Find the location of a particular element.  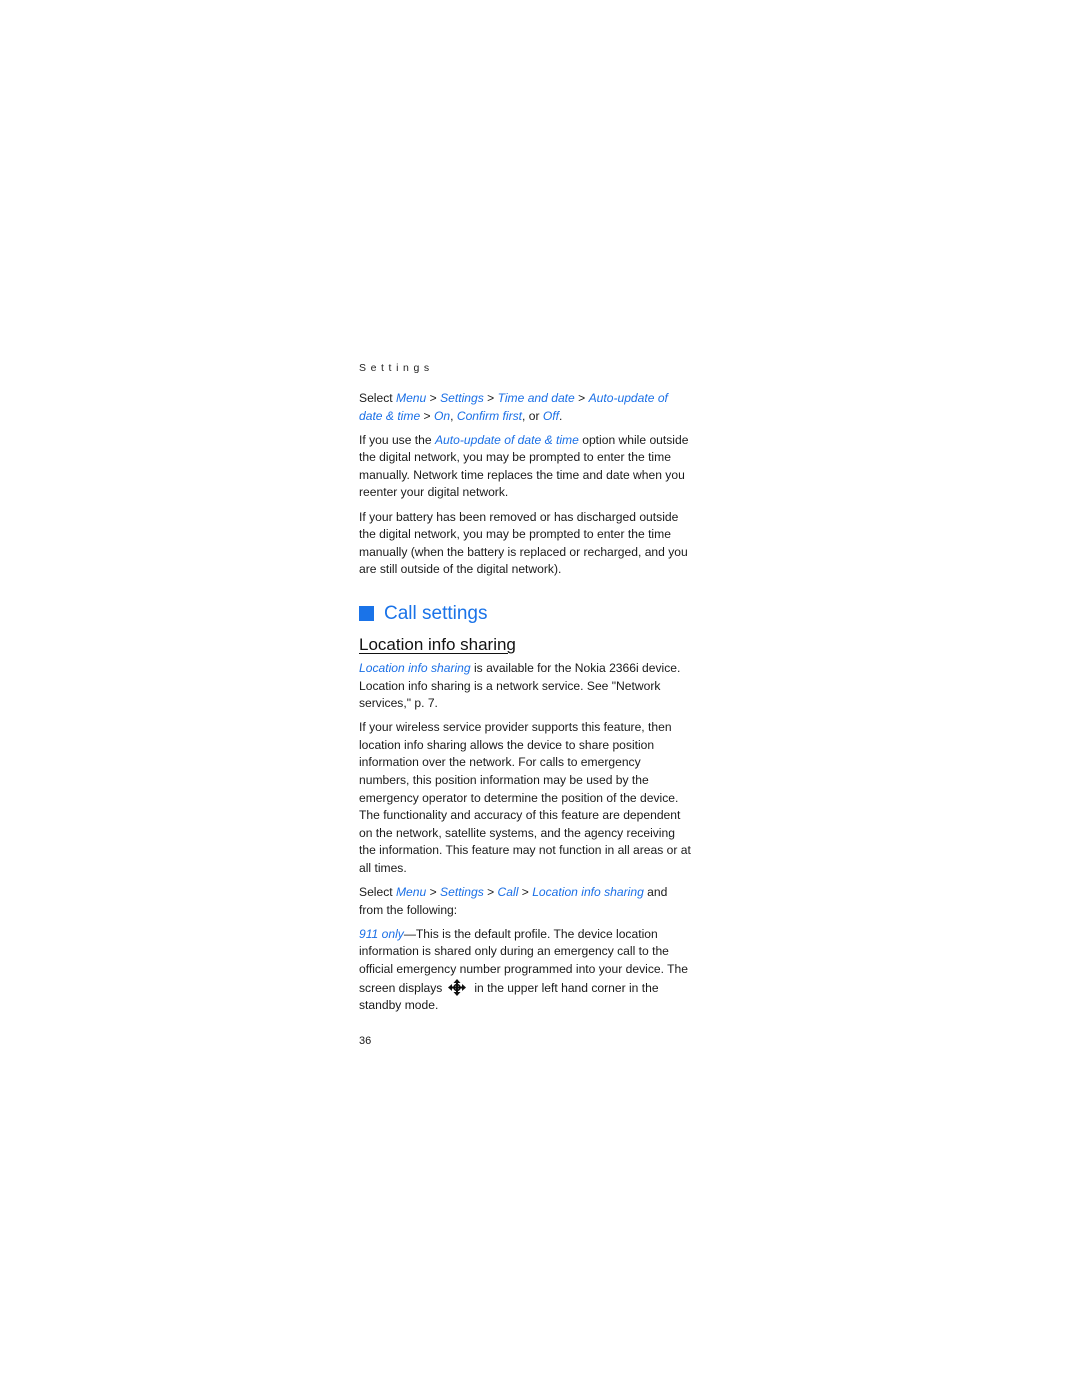

location-crosshair-icon is located at coordinates (457, 987).